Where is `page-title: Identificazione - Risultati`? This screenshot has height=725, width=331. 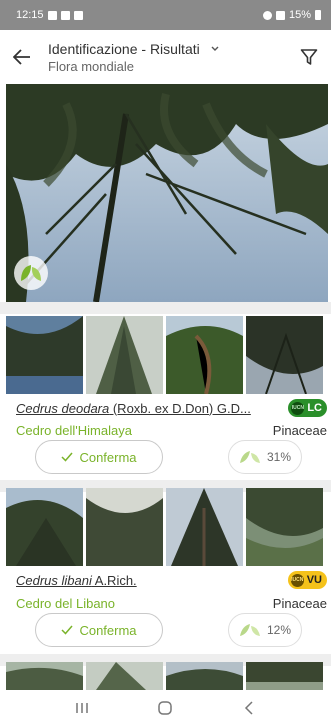 page-title: Identificazione - Risultati is located at coordinates (124, 48).